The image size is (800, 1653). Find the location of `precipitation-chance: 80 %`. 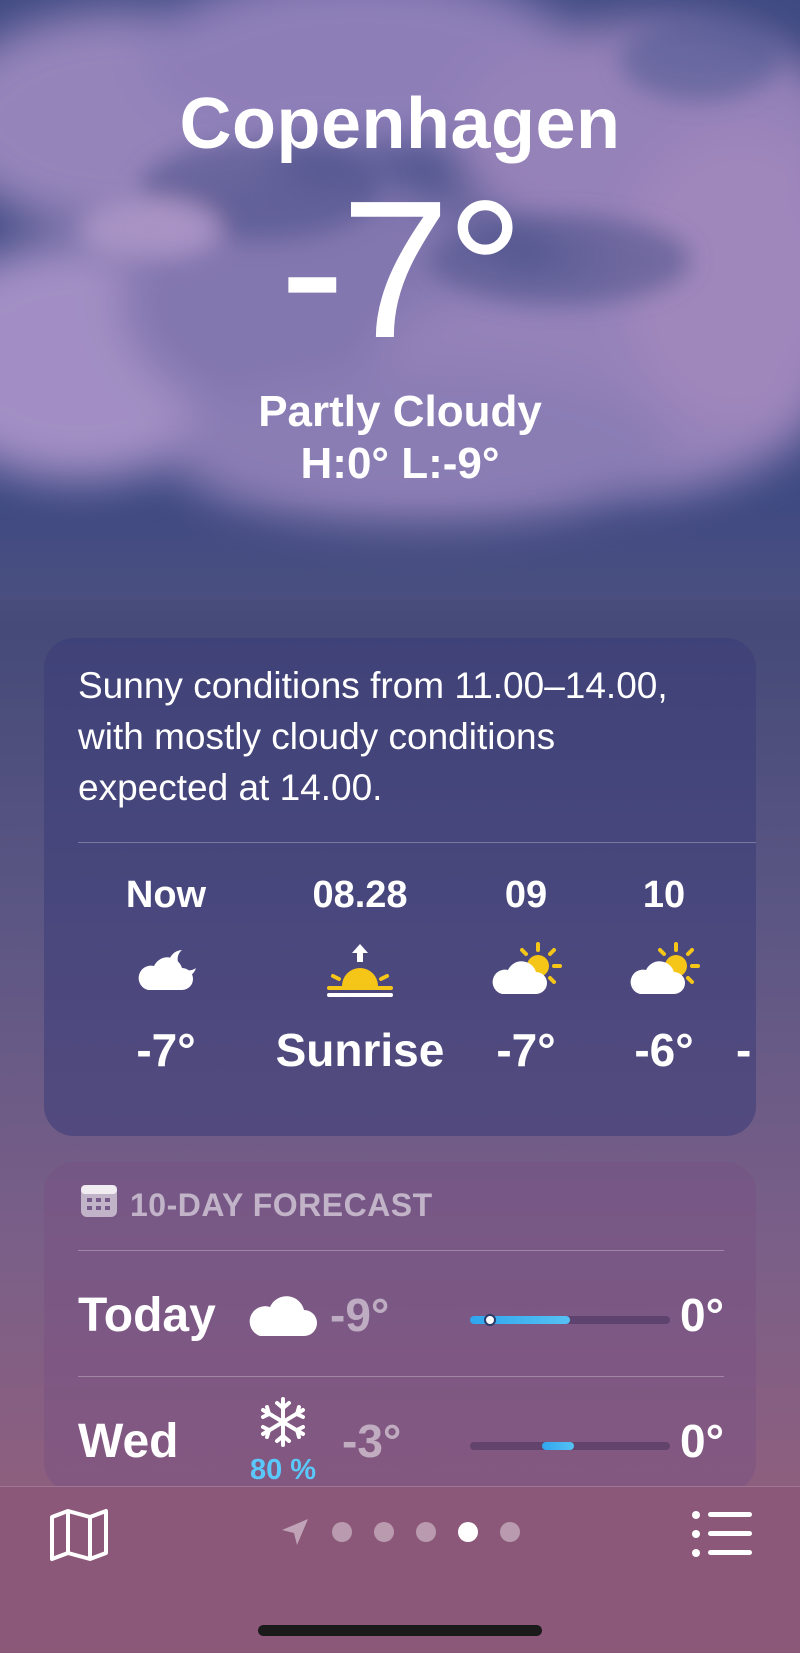

precipitation-chance: 80 % is located at coordinates (283, 1470).